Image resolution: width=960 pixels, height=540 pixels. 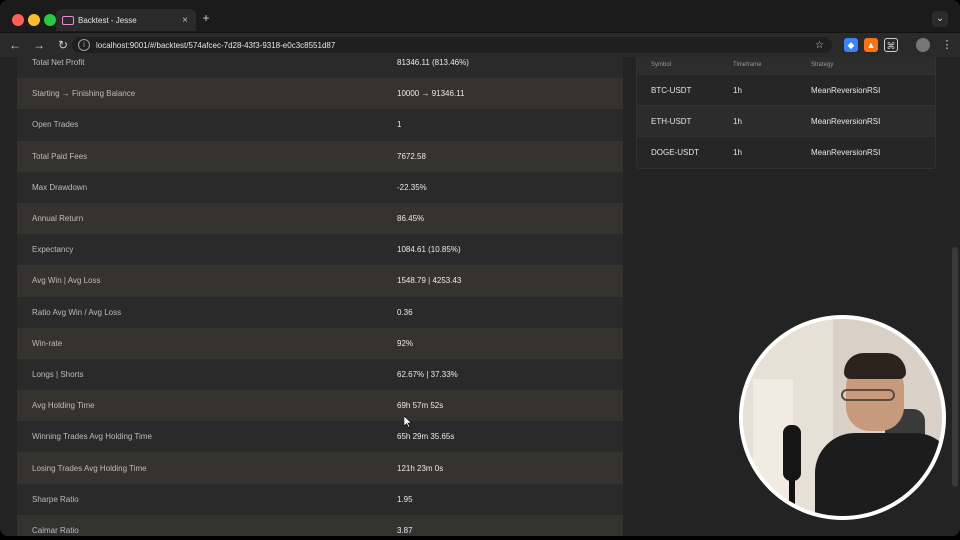 I want to click on webcam-person-hair, so click(x=875, y=366).